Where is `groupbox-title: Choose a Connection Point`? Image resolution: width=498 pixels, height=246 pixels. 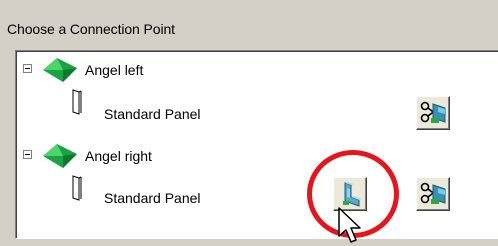
groupbox-title: Choose a Connection Point is located at coordinates (91, 29).